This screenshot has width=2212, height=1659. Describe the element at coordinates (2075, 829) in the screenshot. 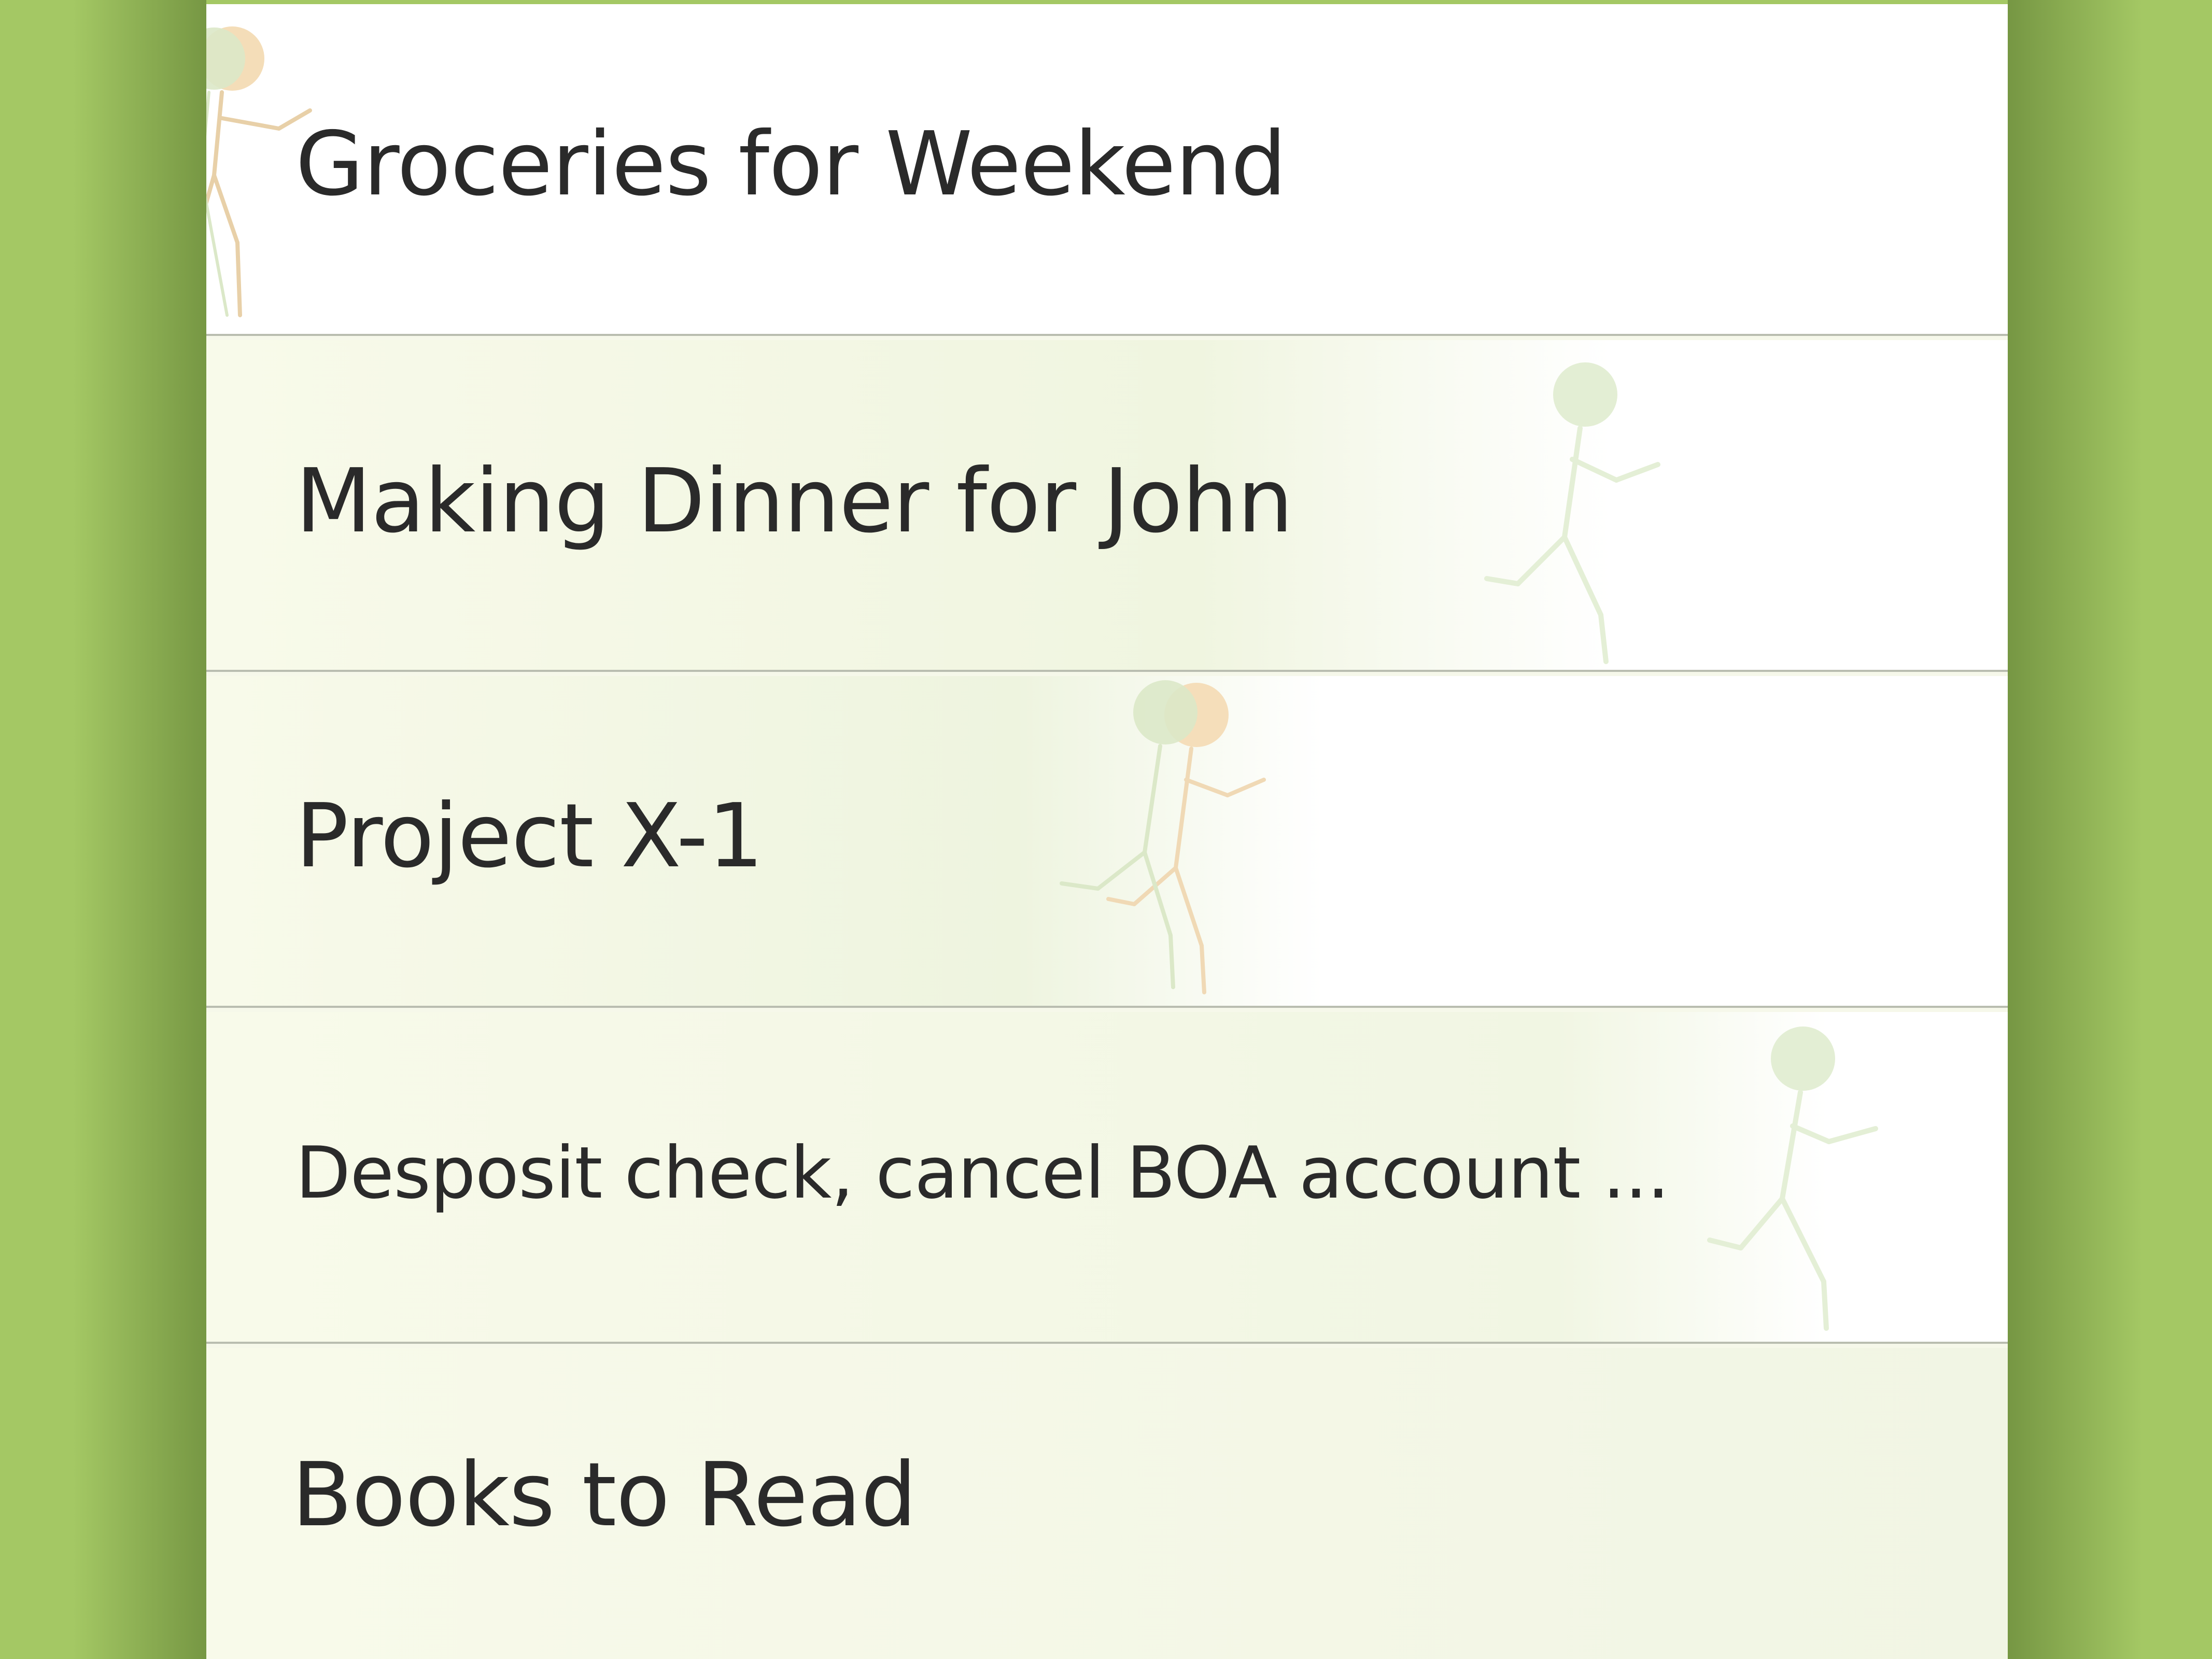

I see `right-panel-shadow` at that location.